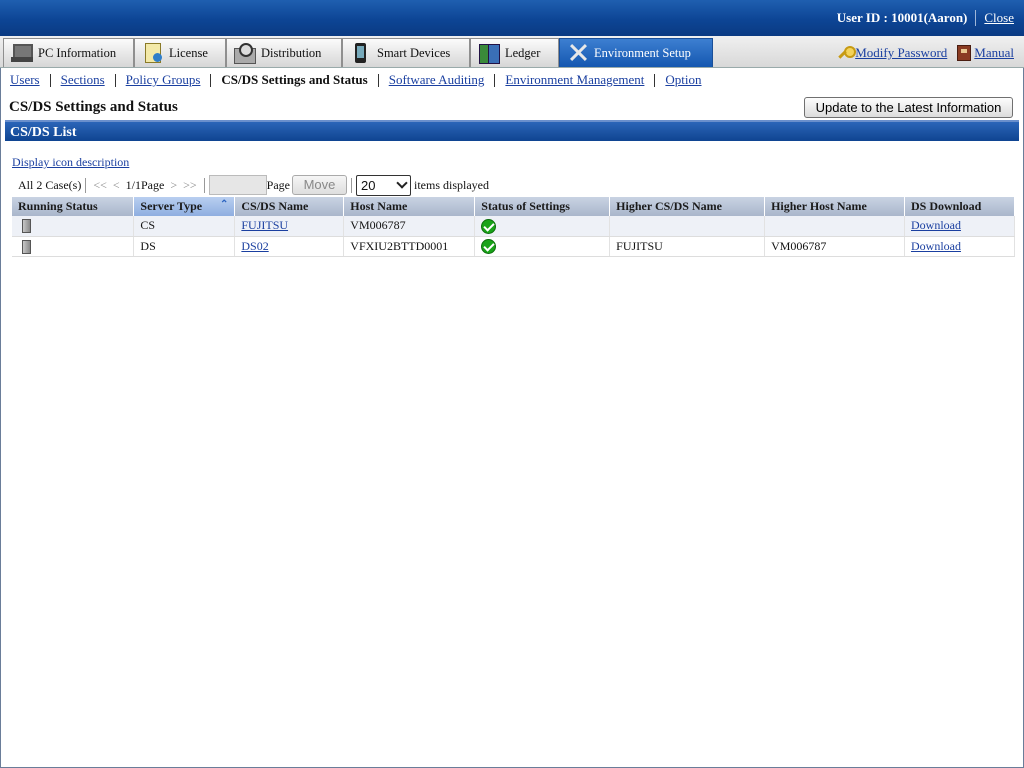 This screenshot has height=768, width=1024. What do you see at coordinates (514, 52) in the screenshot?
I see `tab-ledger: Ledger` at bounding box center [514, 52].